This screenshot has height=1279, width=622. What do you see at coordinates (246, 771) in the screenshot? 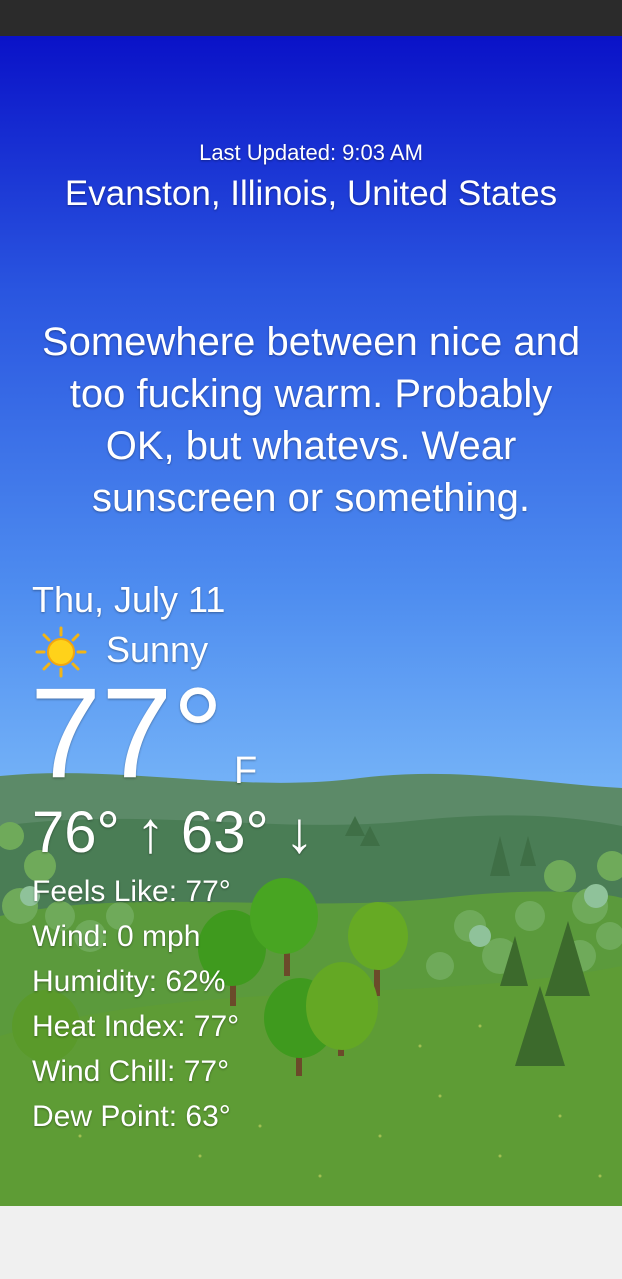
I see `temperature-unit: F` at bounding box center [246, 771].